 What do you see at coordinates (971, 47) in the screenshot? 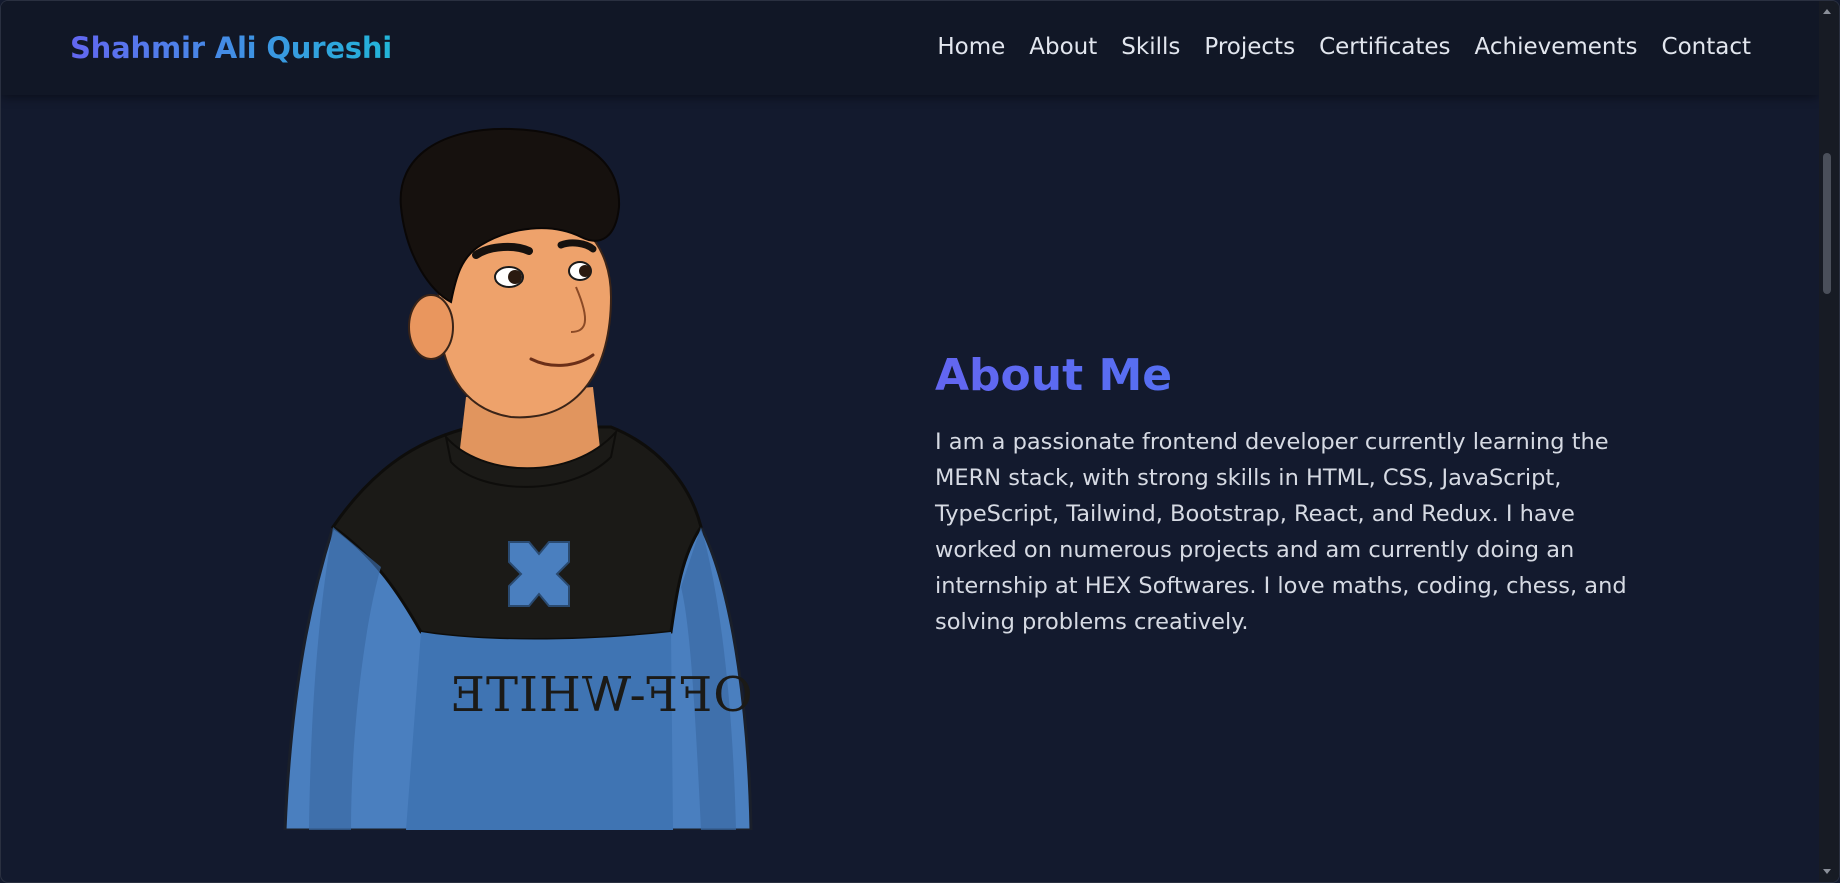
I see `nav-link-home: Home` at bounding box center [971, 47].